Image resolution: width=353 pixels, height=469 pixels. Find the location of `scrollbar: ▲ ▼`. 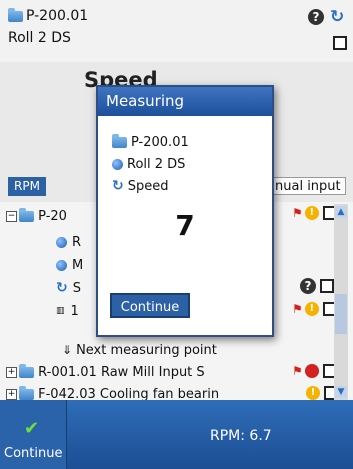

scrollbar: ▲ ▼ is located at coordinates (341, 302).